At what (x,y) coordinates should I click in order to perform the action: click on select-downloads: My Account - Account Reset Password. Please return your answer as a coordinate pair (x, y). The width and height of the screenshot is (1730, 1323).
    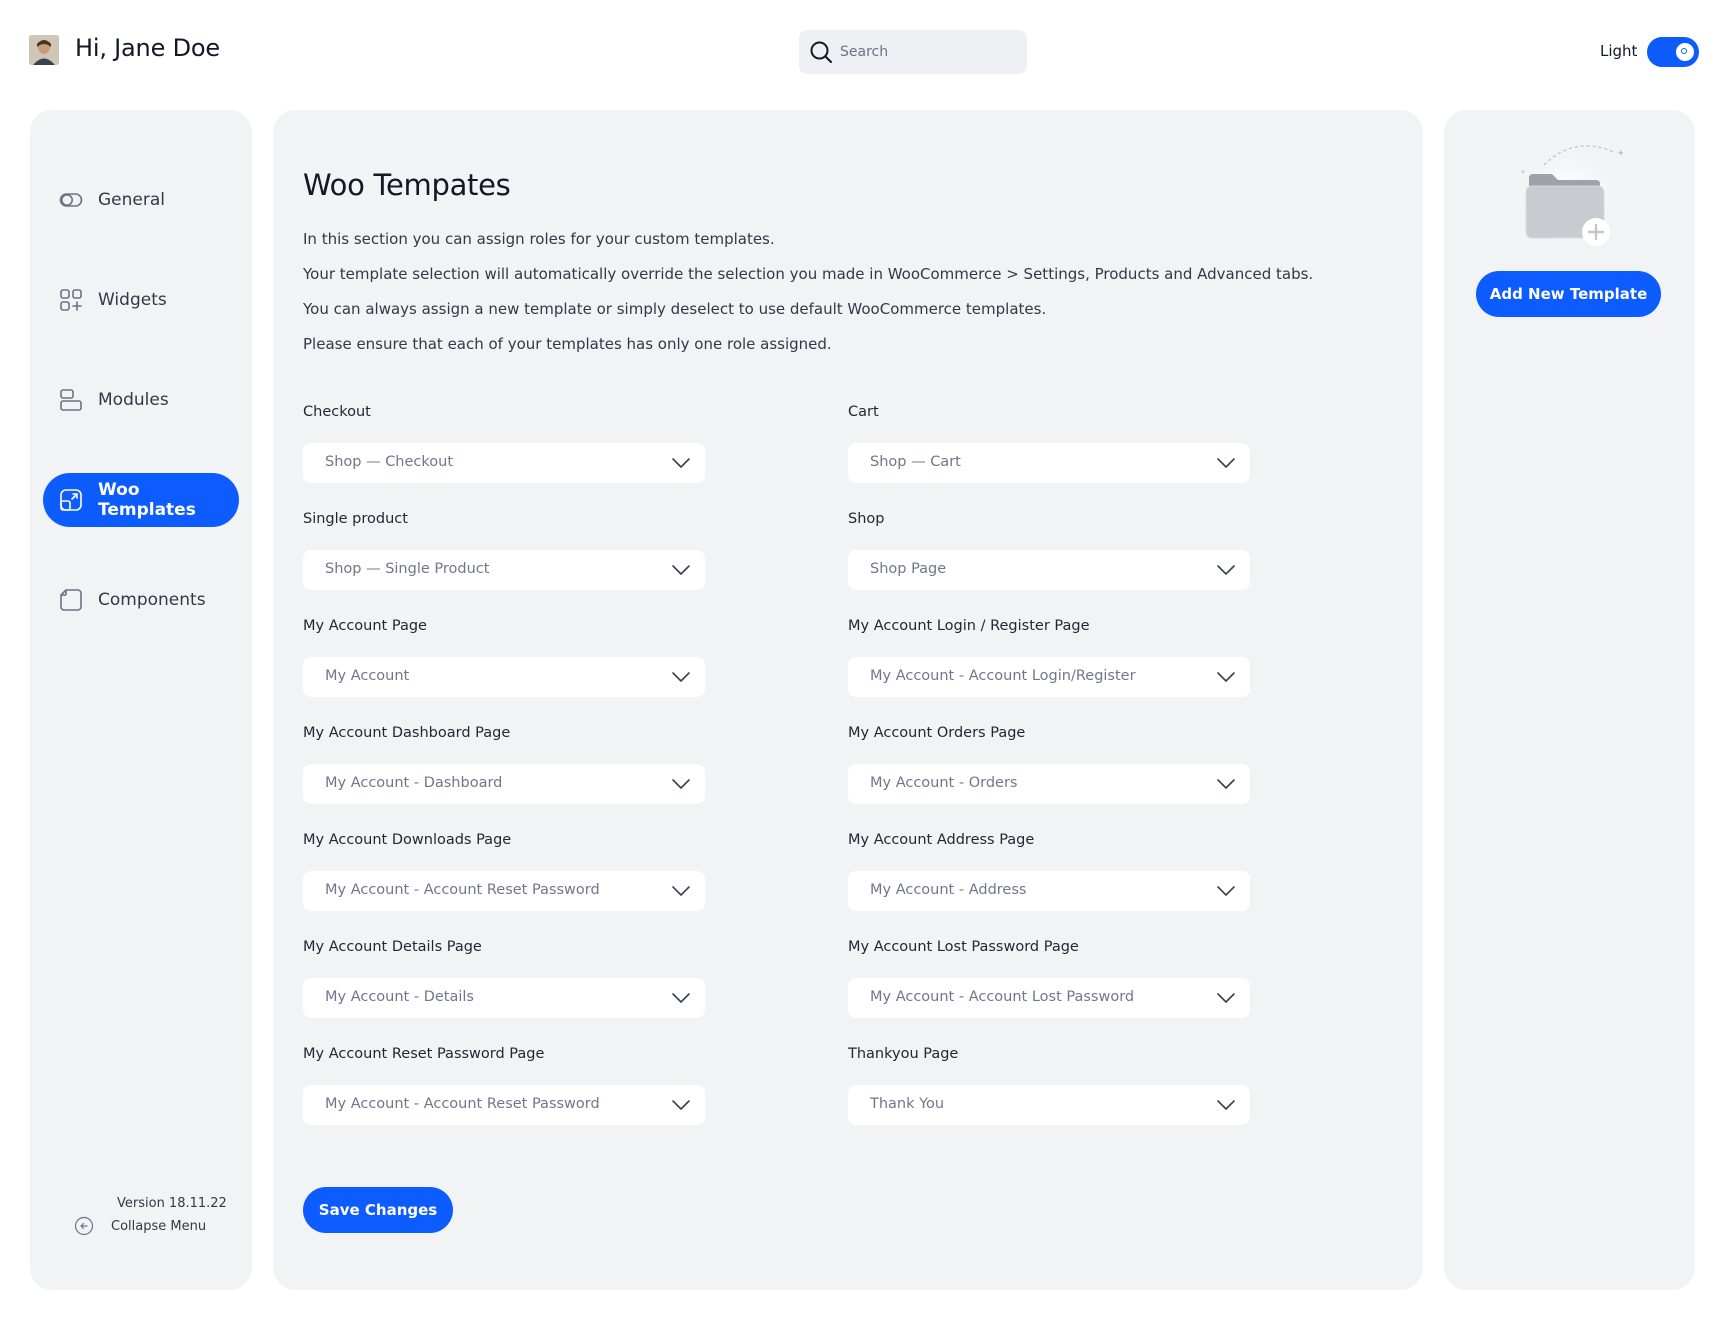
    Looking at the image, I should click on (504, 891).